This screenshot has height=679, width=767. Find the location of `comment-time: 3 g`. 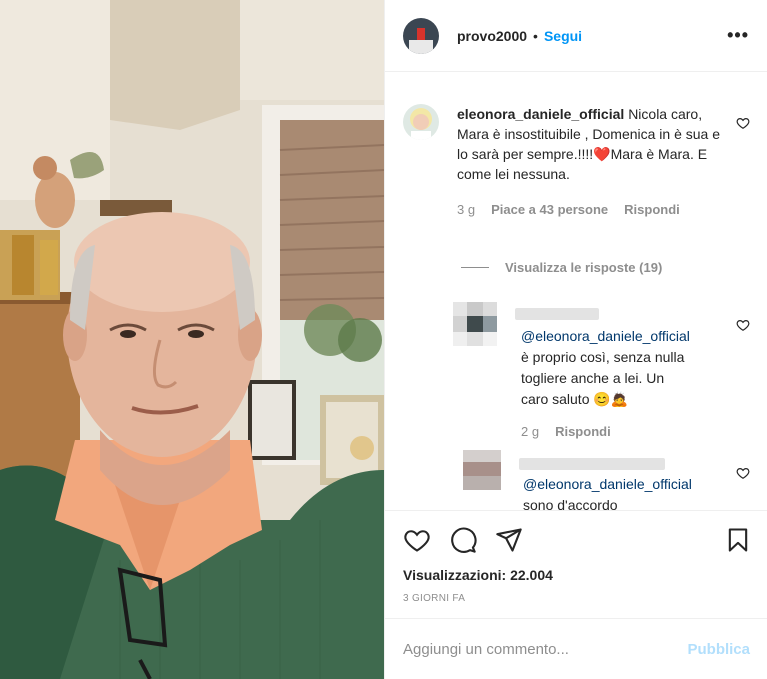

comment-time: 3 g is located at coordinates (466, 209).